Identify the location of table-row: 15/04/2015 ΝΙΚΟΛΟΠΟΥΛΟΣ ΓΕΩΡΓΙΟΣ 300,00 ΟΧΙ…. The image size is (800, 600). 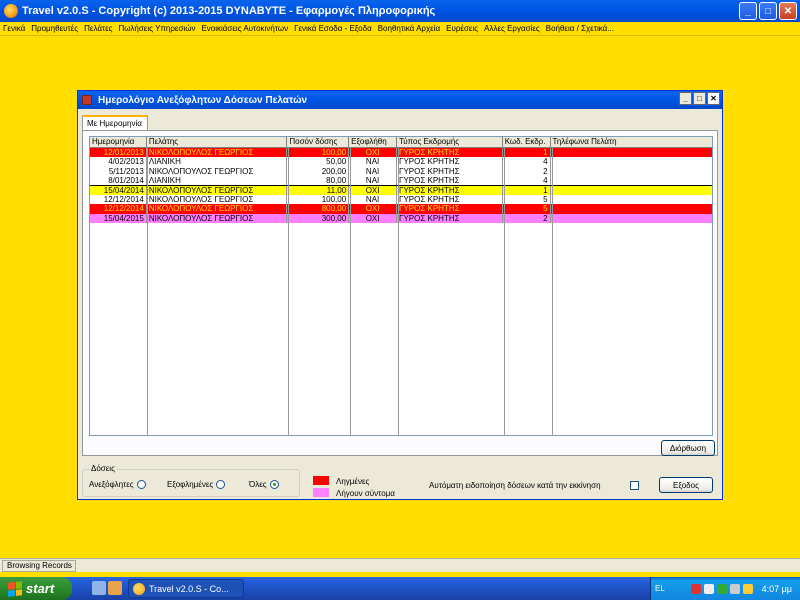
(401, 218).